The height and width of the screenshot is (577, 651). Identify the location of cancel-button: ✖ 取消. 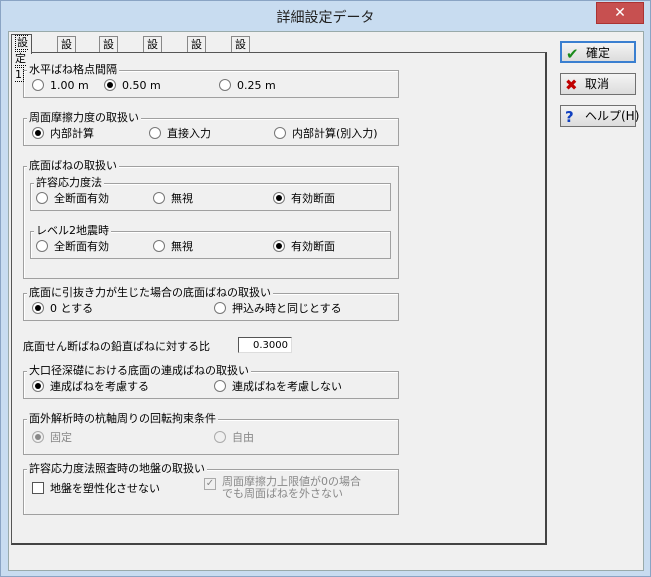
(598, 84).